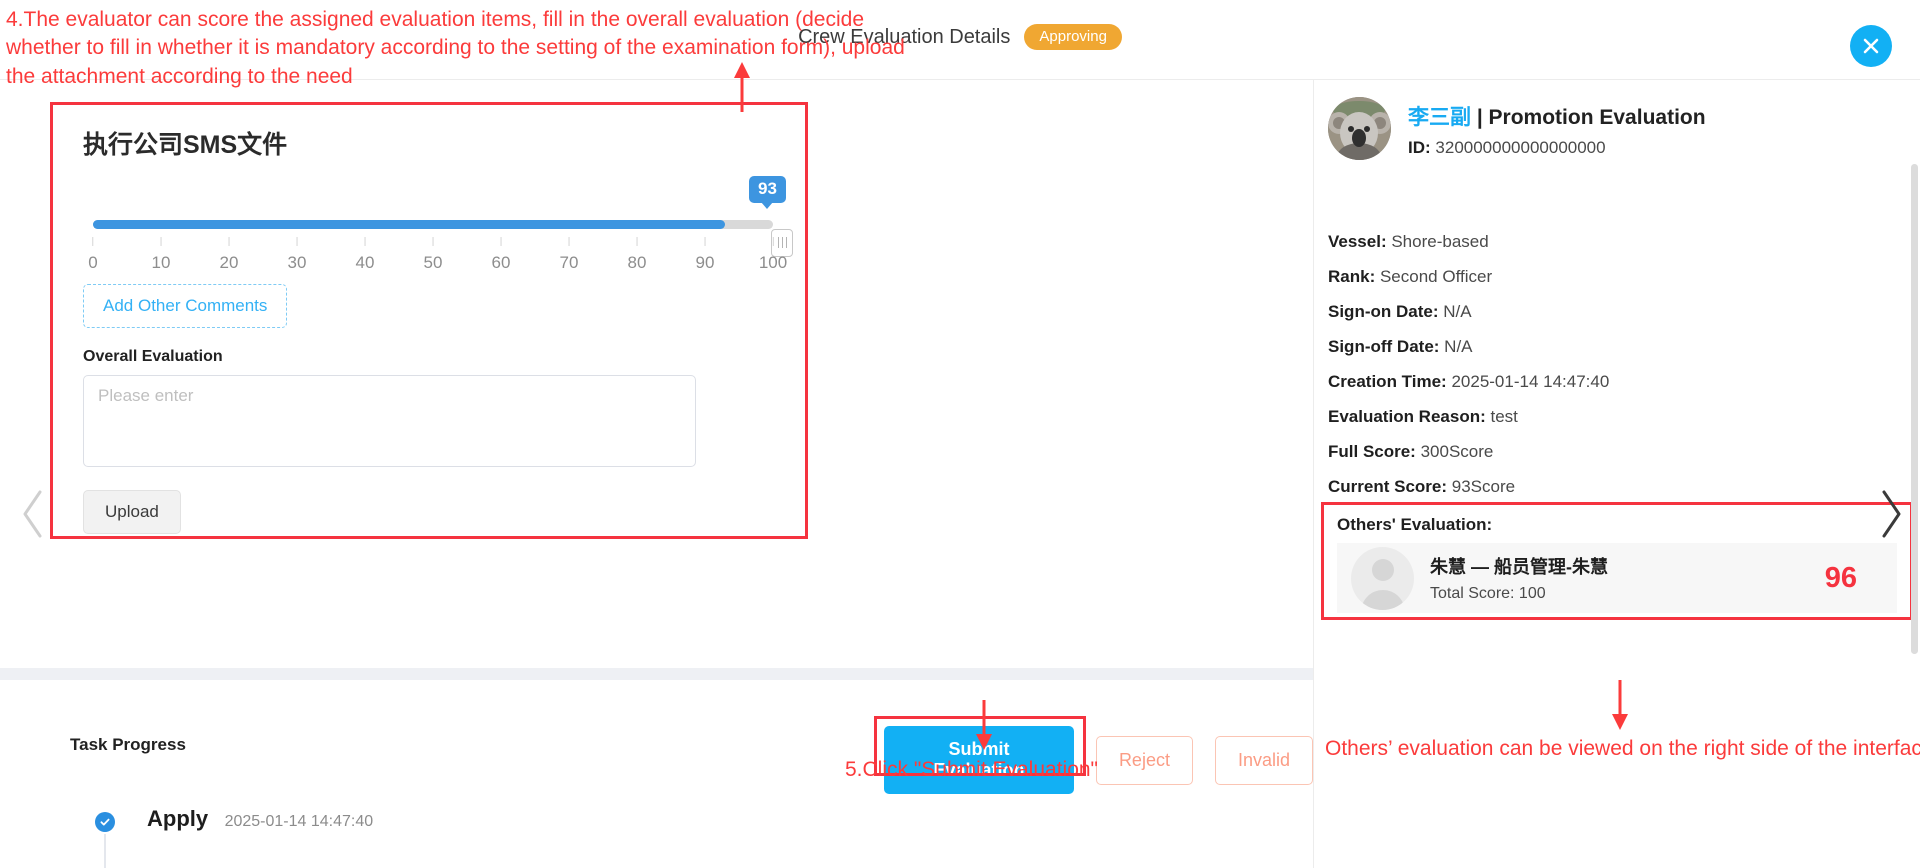 Image resolution: width=1920 pixels, height=868 pixels. What do you see at coordinates (1352, 276) in the screenshot?
I see `detail-label: Rank:` at bounding box center [1352, 276].